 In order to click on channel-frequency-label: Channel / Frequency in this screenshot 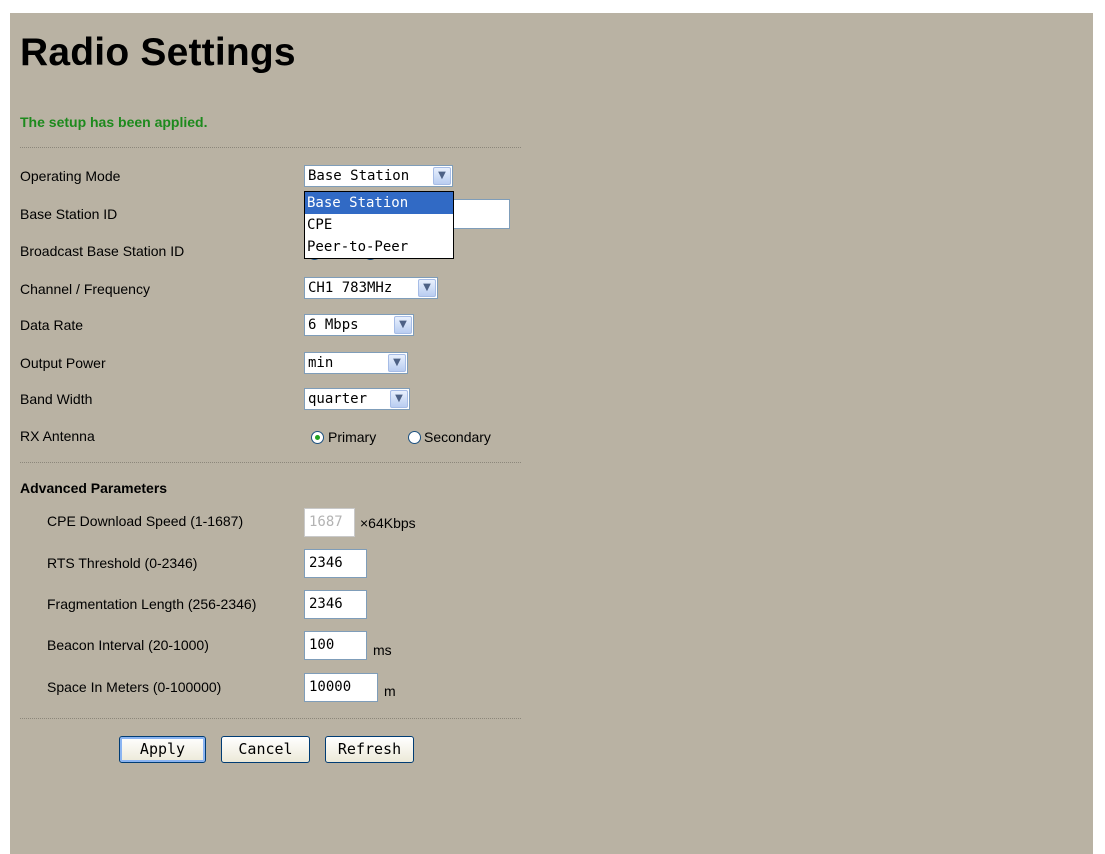, I will do `click(85, 289)`.